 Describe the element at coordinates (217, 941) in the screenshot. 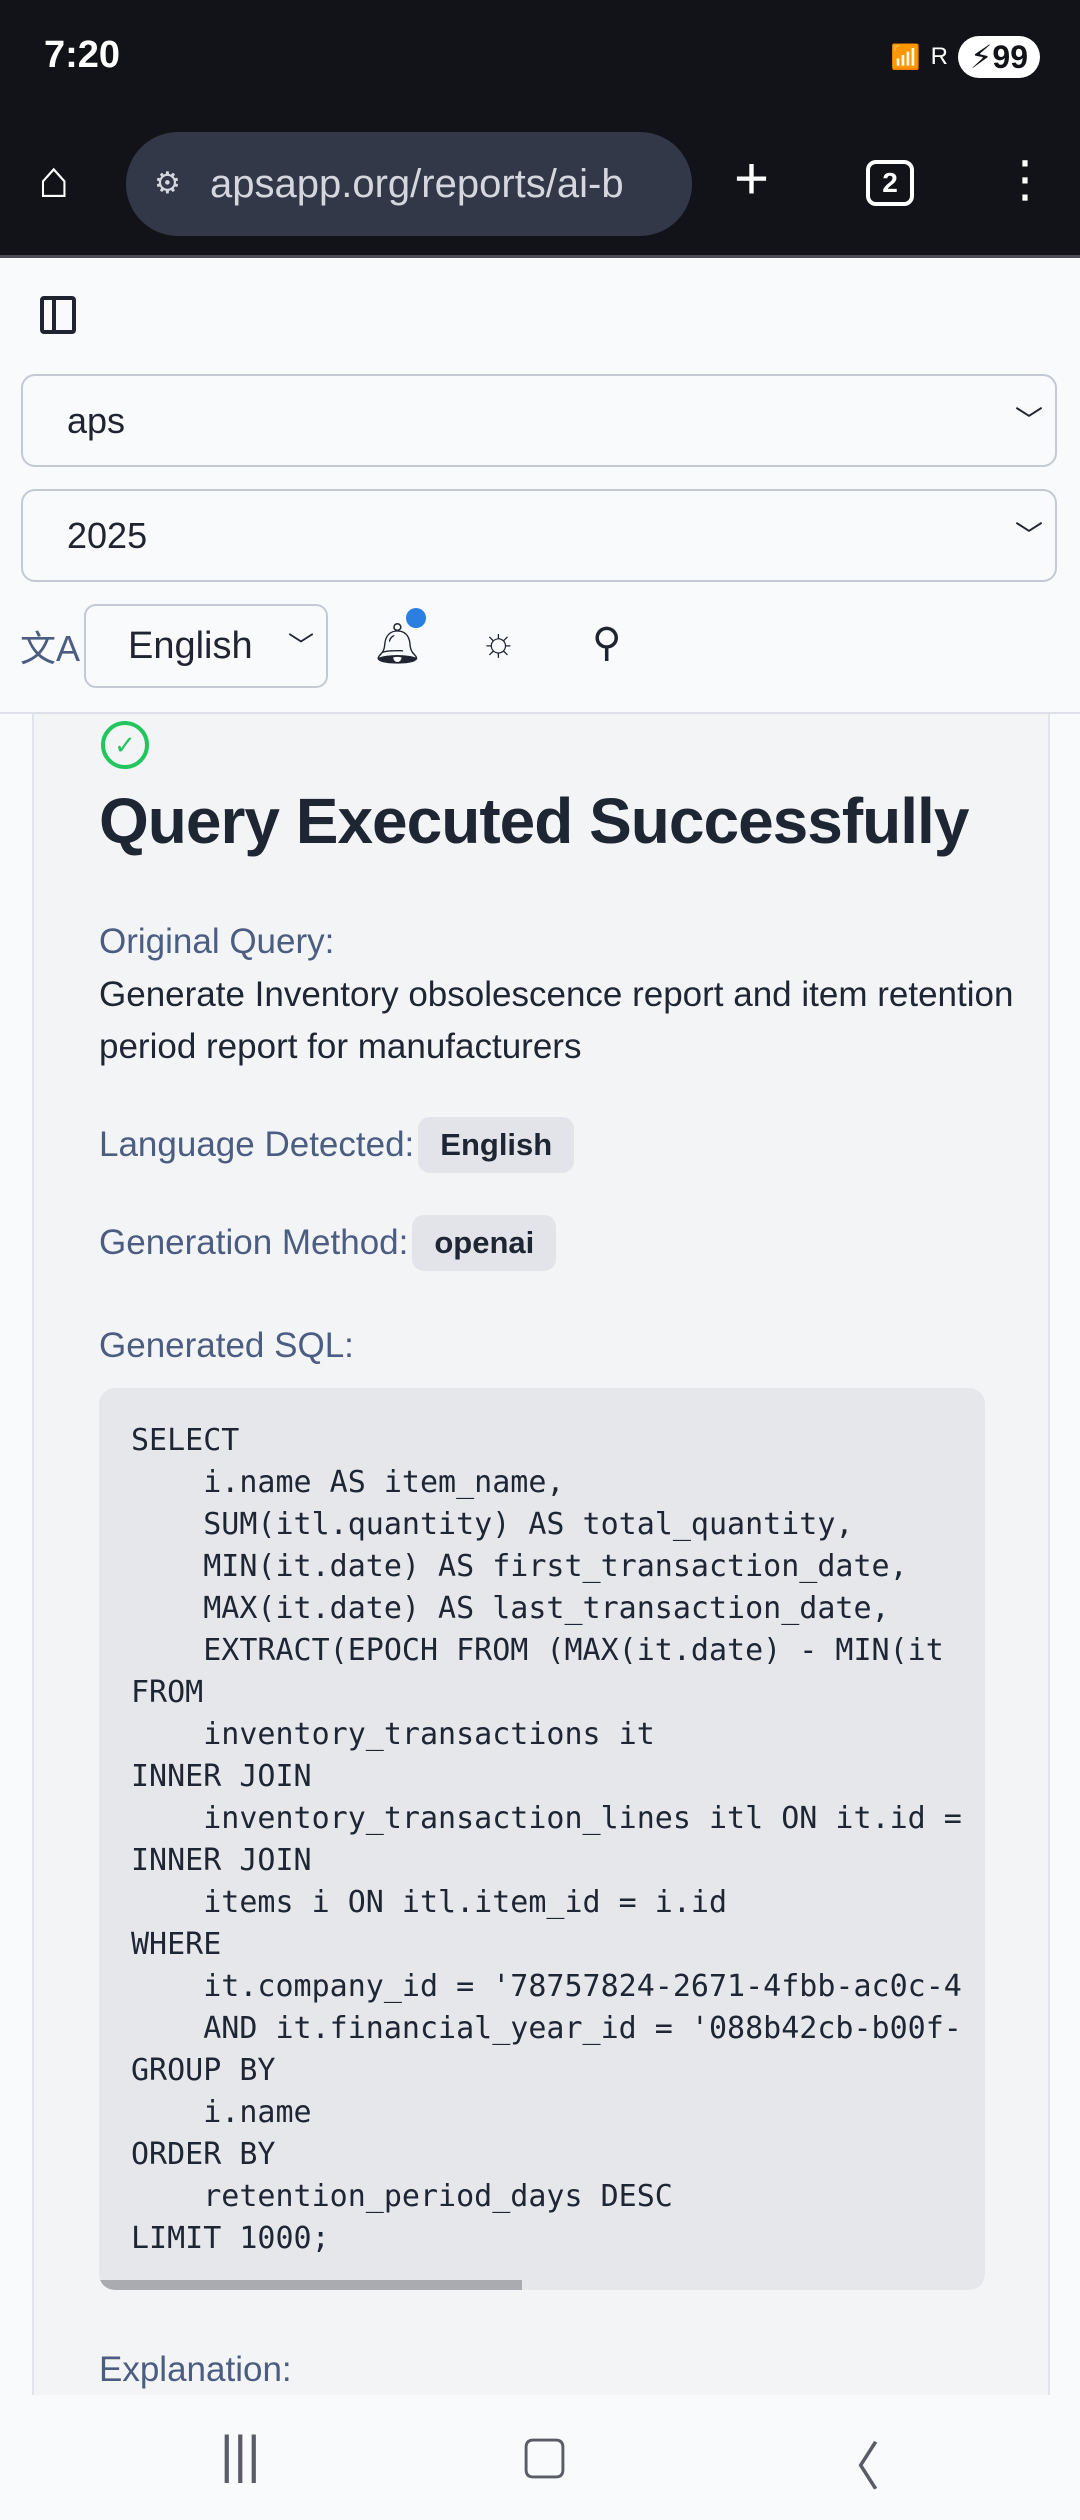

I see `original-query-label: Original Query:` at that location.